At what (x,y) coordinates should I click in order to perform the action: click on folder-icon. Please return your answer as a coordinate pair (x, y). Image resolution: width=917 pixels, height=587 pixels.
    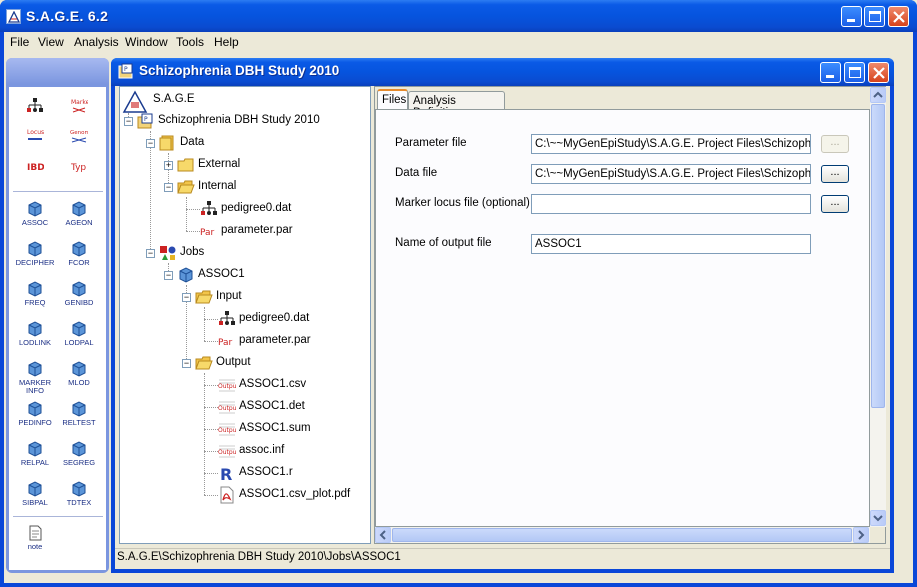
    Looking at the image, I should click on (185, 165).